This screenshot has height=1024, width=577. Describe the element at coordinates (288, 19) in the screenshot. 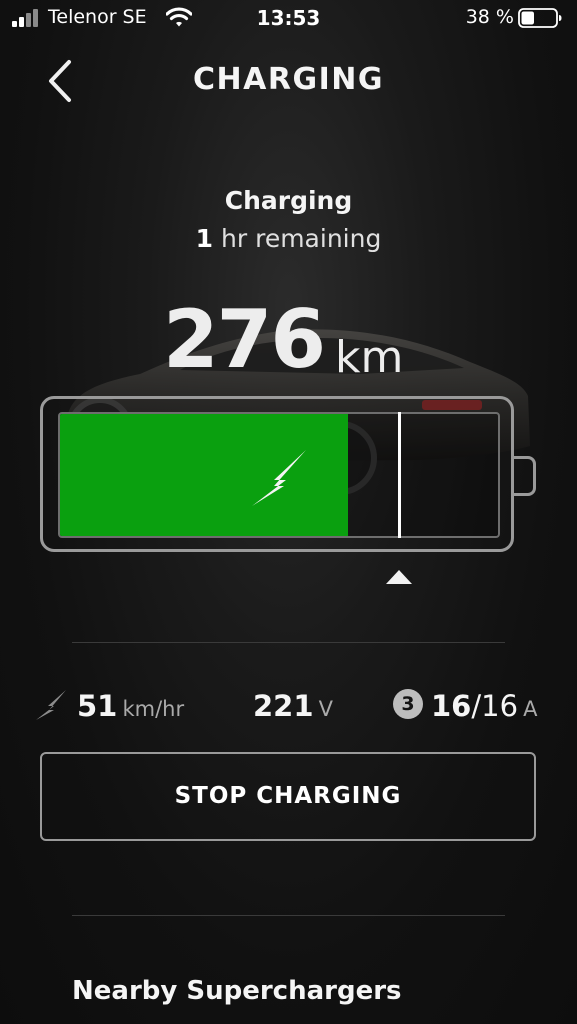

I see `status-bar: Telenor SE 13:53 38 %` at that location.